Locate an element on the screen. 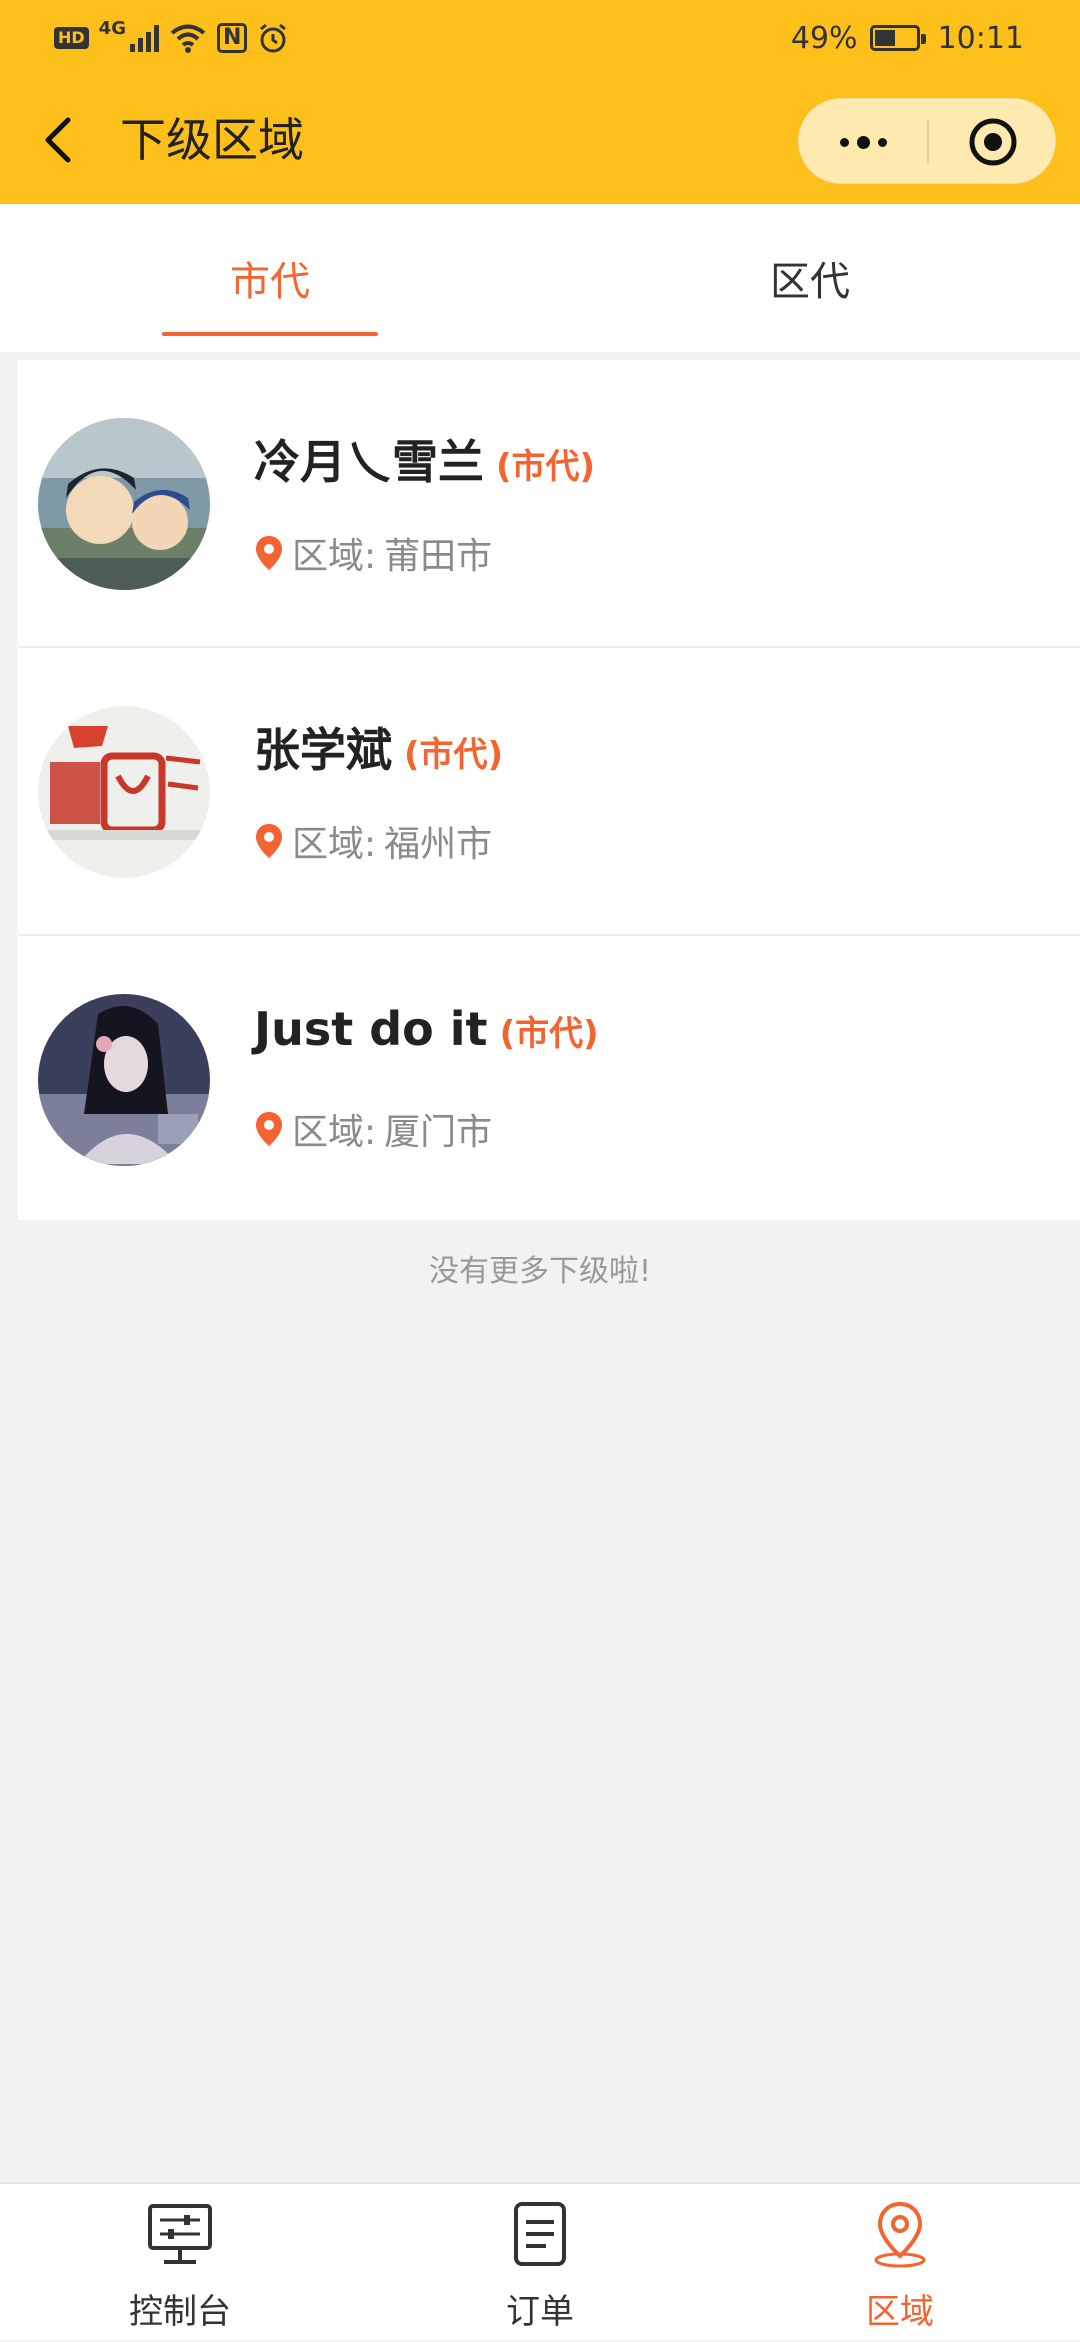  tab-dashboard: 控制台 is located at coordinates (180, 2263).